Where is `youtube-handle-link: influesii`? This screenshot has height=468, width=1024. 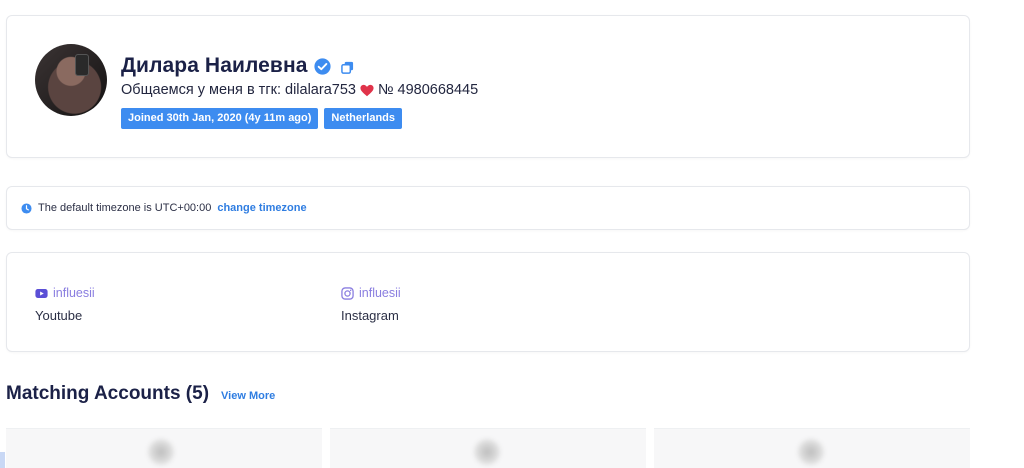
youtube-handle-link: influesii is located at coordinates (65, 293).